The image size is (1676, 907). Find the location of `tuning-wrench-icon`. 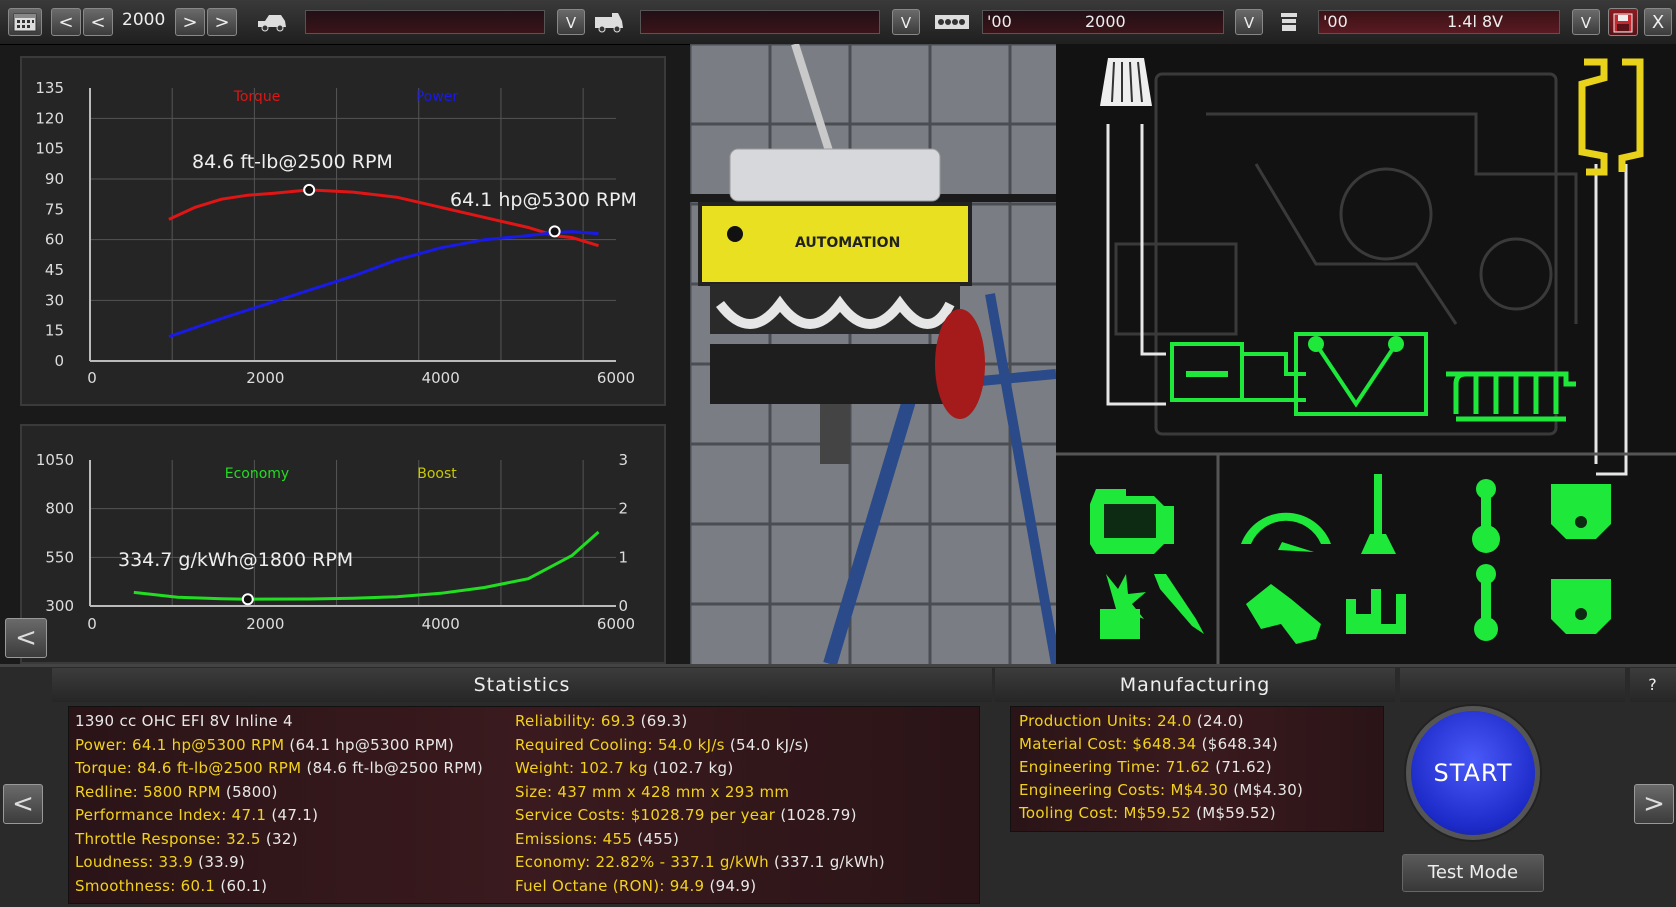

tuning-wrench-icon is located at coordinates (1283, 614).